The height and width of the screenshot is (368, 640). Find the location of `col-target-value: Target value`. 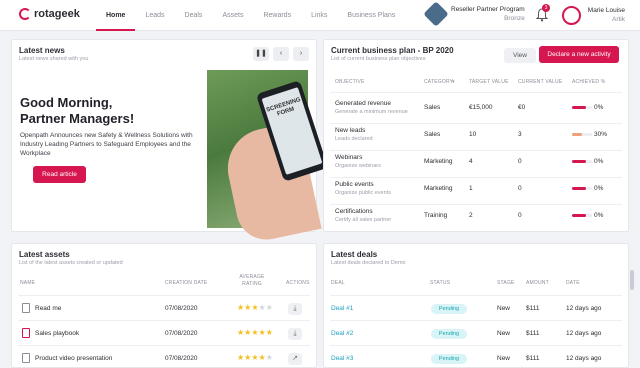

col-target-value: Target value is located at coordinates (489, 82).